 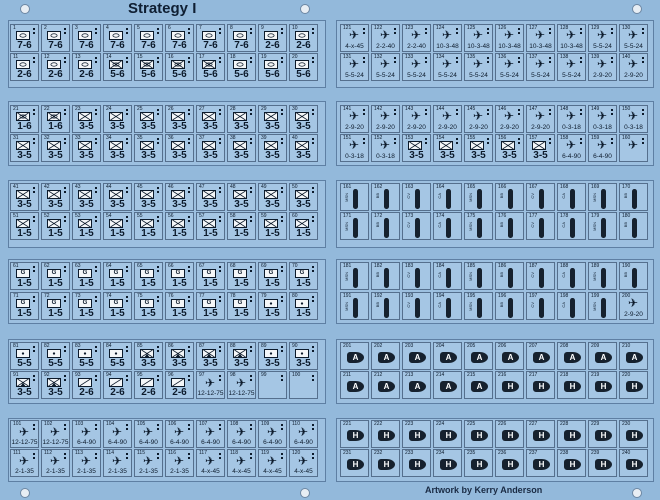 I want to click on unit-counter: 227 H, so click(x=540, y=434).